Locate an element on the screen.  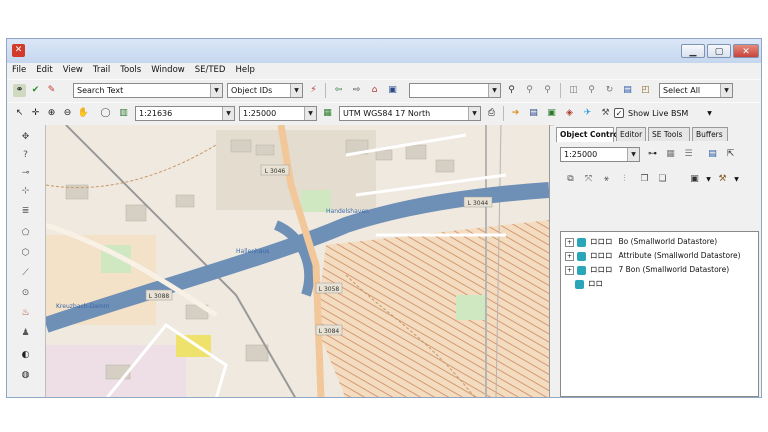
export-icon: ⇱ is located at coordinates (730, 154).